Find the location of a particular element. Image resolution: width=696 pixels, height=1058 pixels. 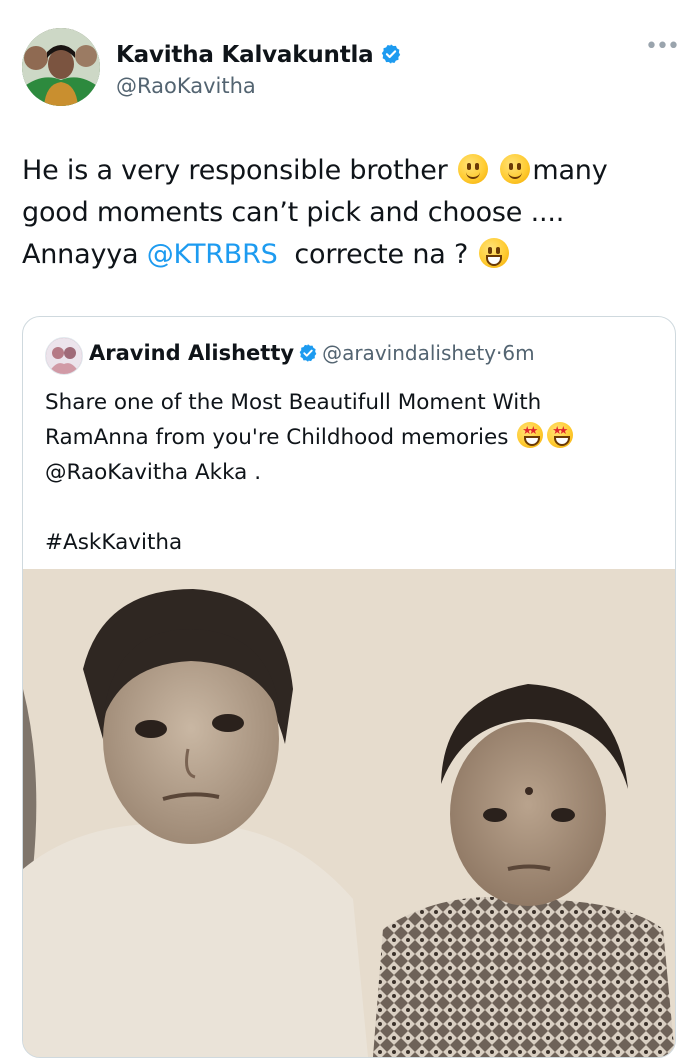

mention-link: @KTRBRS is located at coordinates (212, 254).